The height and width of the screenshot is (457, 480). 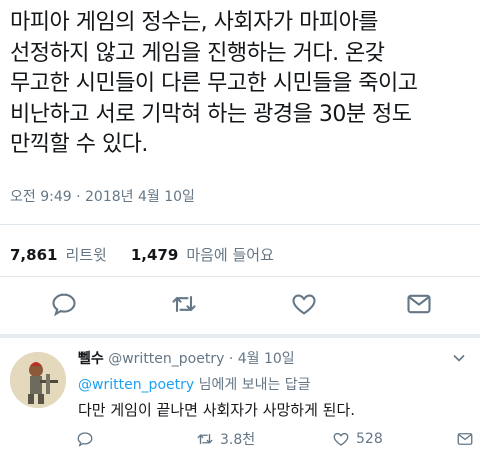 What do you see at coordinates (240, 305) in the screenshot?
I see `tweet-actions` at bounding box center [240, 305].